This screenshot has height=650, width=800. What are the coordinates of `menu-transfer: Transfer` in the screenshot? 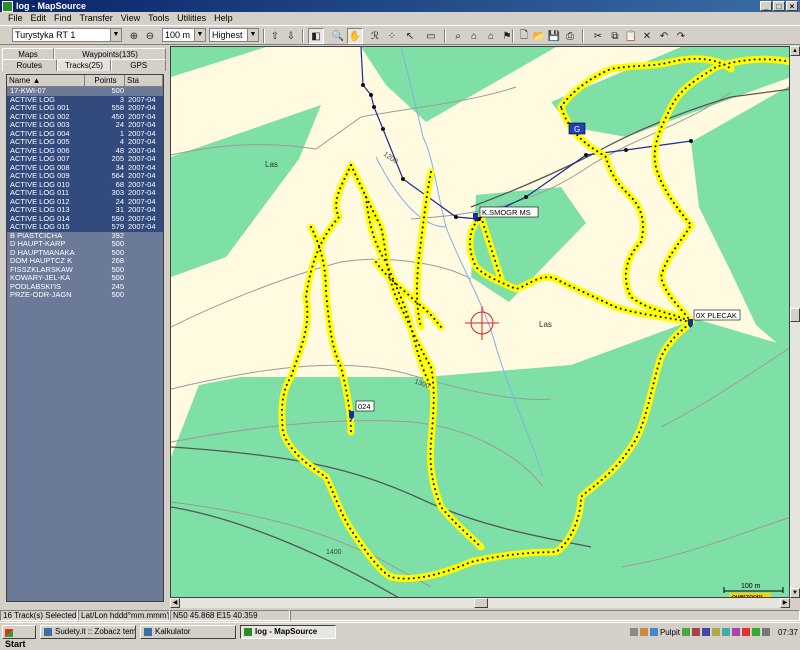 It's located at (96, 18).